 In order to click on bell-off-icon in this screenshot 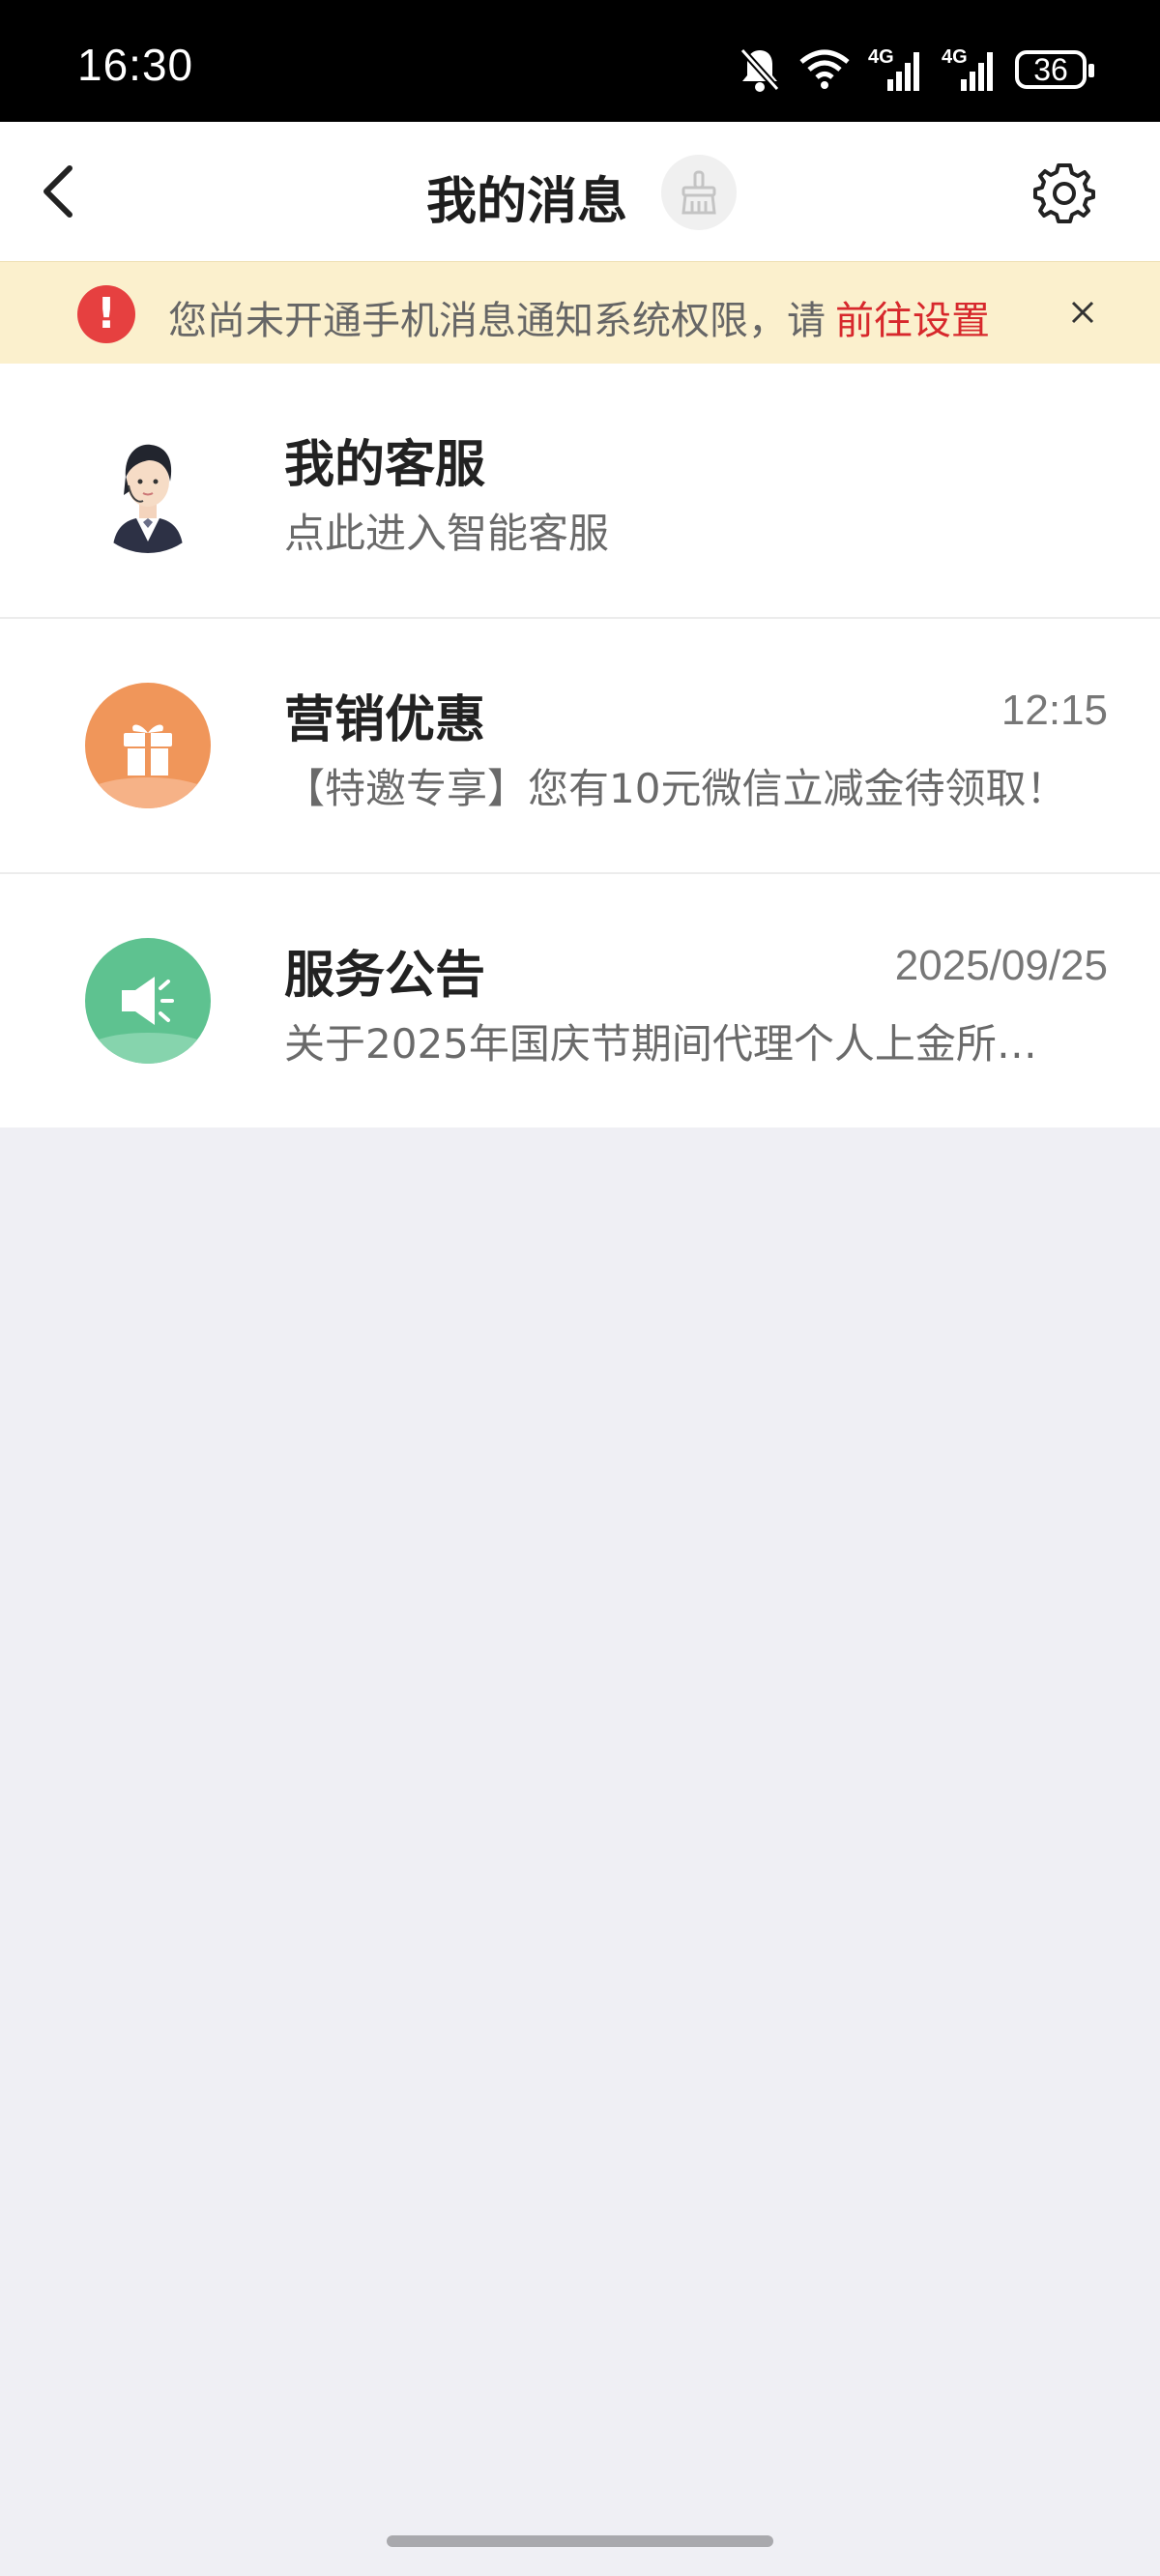, I will do `click(760, 69)`.